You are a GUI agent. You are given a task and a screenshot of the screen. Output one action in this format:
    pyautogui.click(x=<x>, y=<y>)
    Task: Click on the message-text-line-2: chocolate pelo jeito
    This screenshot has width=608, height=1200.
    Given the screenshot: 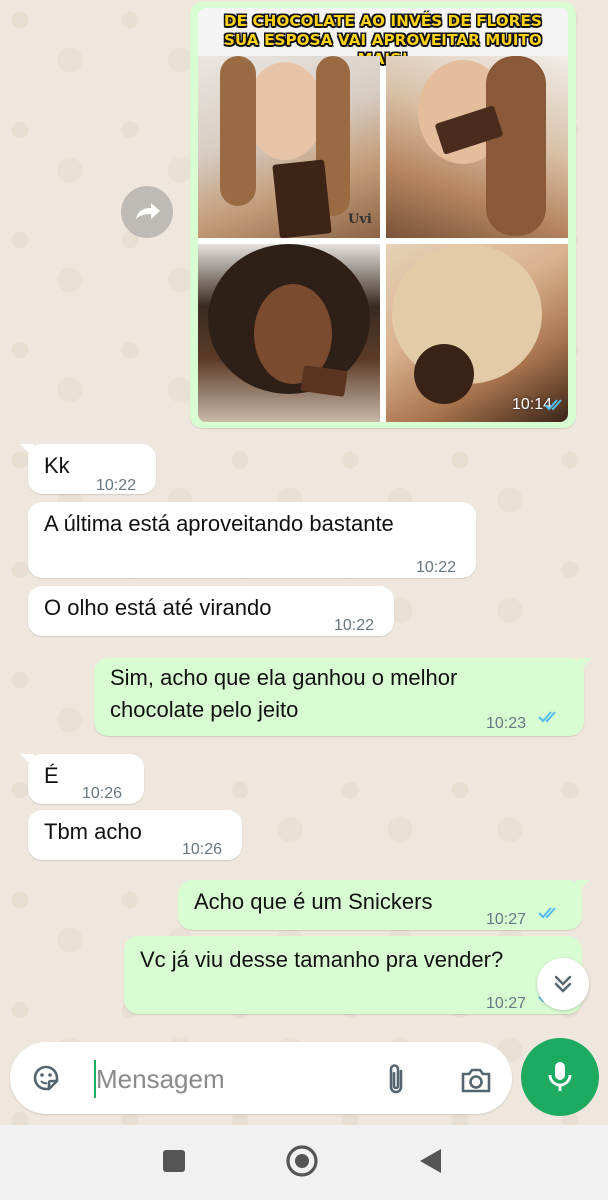 What is the action you would take?
    pyautogui.click(x=204, y=709)
    